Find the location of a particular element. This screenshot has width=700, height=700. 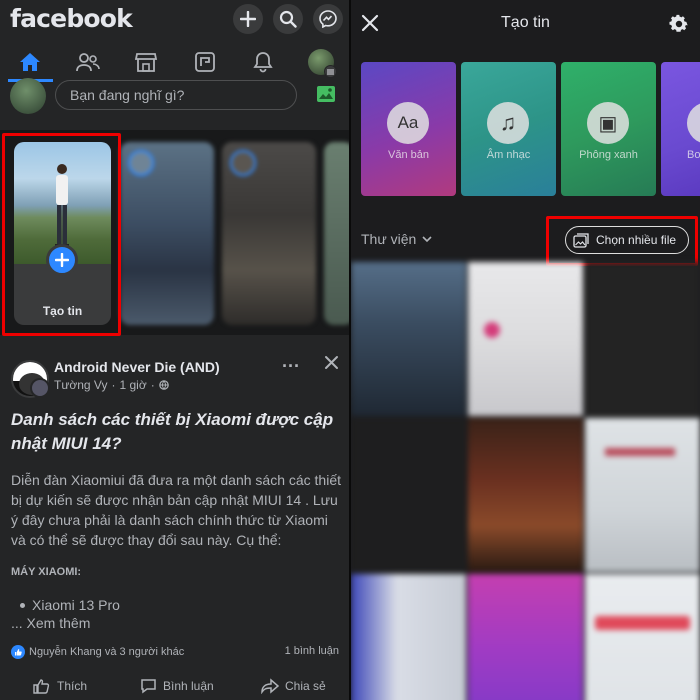

hide-post-button is located at coordinates (331, 365).